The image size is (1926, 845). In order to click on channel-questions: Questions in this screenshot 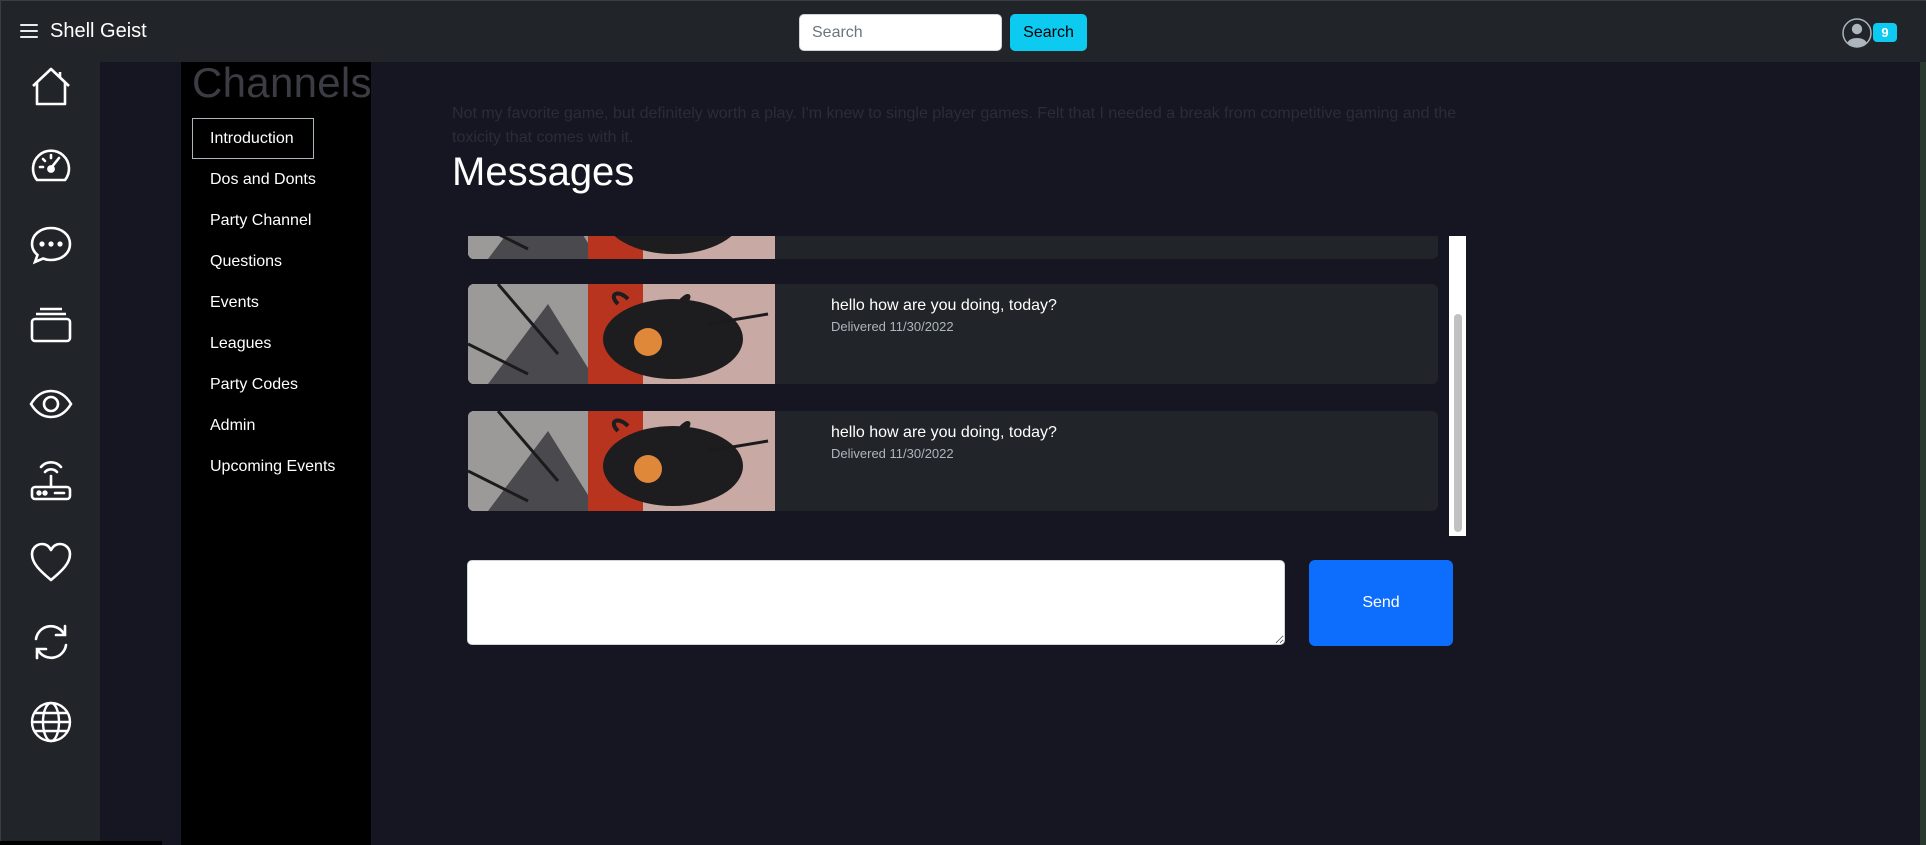, I will do `click(253, 261)`.